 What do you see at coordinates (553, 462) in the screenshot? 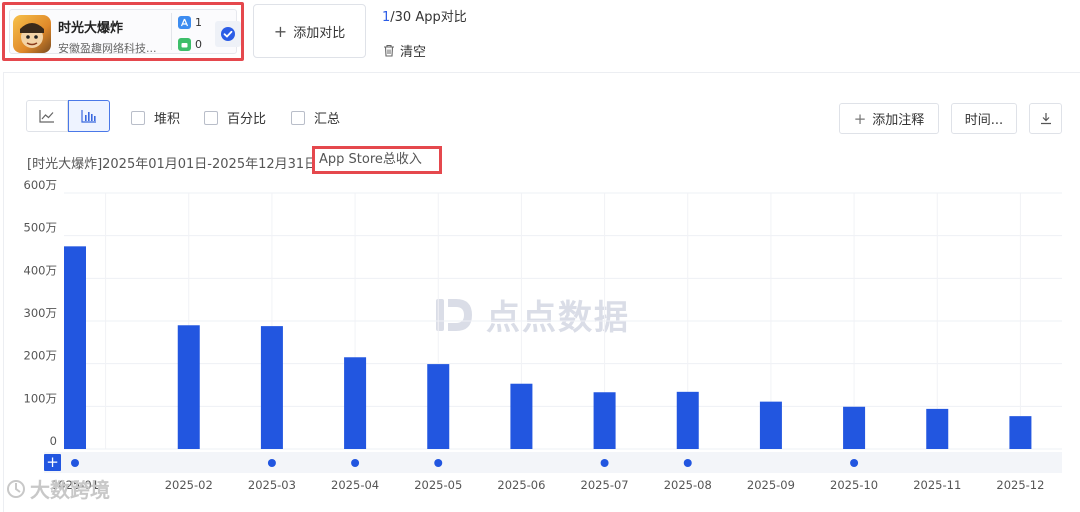
I see `annotation-strip` at bounding box center [553, 462].